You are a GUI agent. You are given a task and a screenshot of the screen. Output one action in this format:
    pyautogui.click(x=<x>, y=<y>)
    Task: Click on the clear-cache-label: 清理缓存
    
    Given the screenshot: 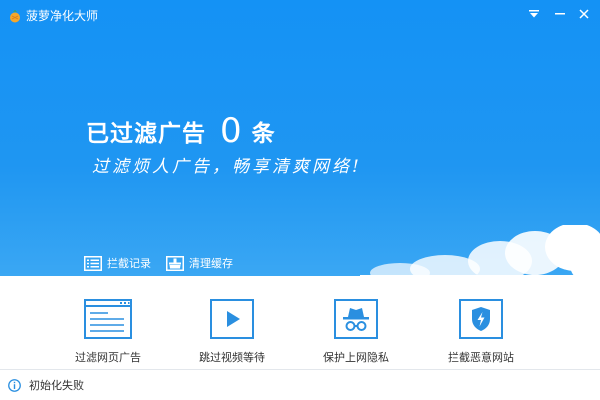 What is the action you would take?
    pyautogui.click(x=211, y=263)
    